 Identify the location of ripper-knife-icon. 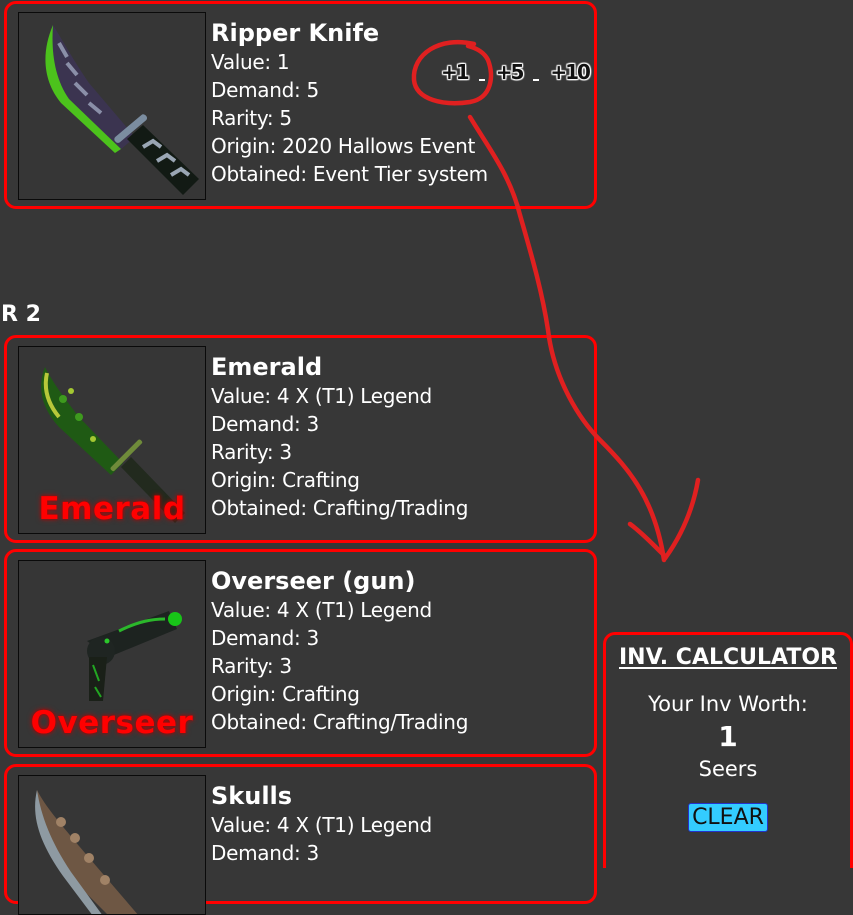
(122, 110).